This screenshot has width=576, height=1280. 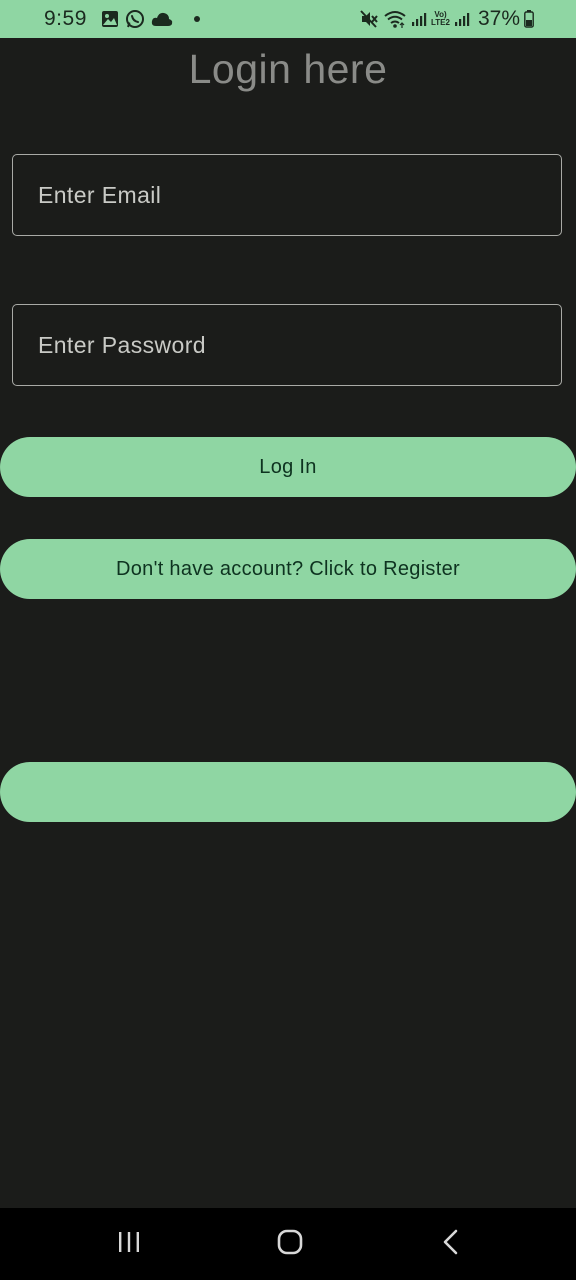 What do you see at coordinates (110, 19) in the screenshot?
I see `gallery-icon` at bounding box center [110, 19].